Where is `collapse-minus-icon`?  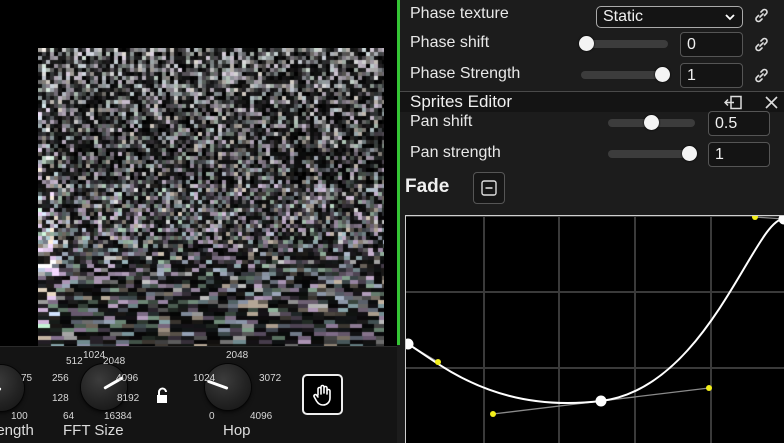 collapse-minus-icon is located at coordinates (489, 188).